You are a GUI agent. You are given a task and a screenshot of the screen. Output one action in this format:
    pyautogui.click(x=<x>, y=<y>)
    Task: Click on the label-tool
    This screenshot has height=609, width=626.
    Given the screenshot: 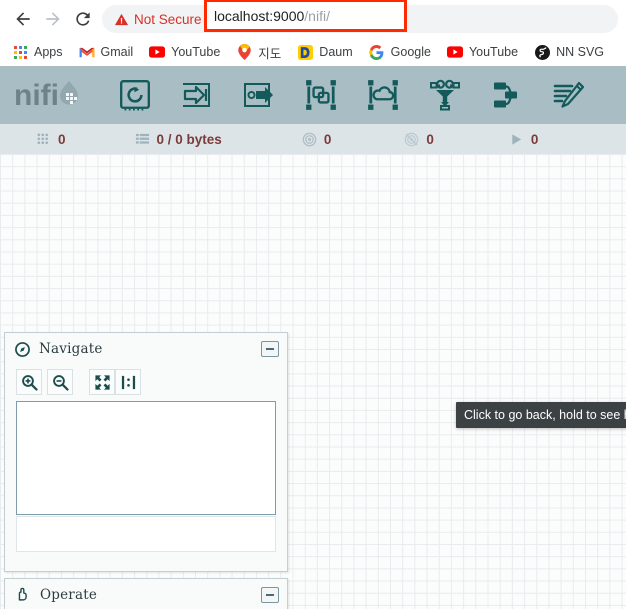 What is the action you would take?
    pyautogui.click(x=569, y=95)
    